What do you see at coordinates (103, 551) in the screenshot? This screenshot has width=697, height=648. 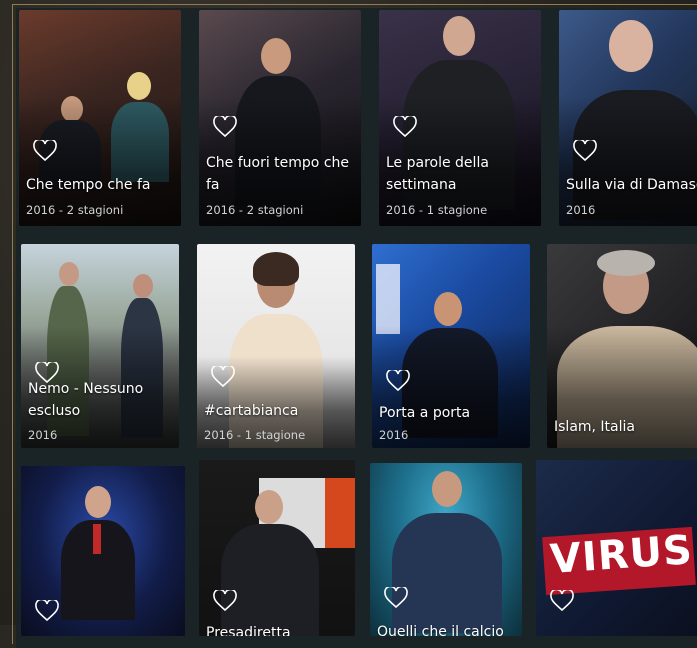 I see `program-card` at bounding box center [103, 551].